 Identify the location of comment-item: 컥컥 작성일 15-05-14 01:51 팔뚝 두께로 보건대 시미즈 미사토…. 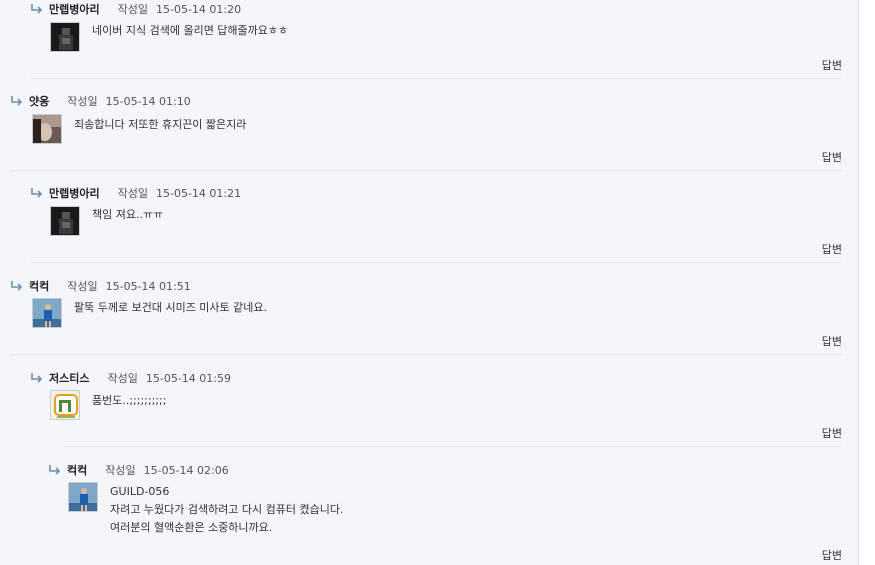
(429, 317).